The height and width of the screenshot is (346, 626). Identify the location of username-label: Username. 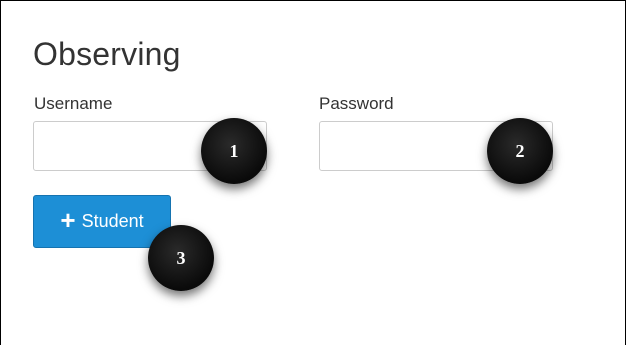
(73, 103).